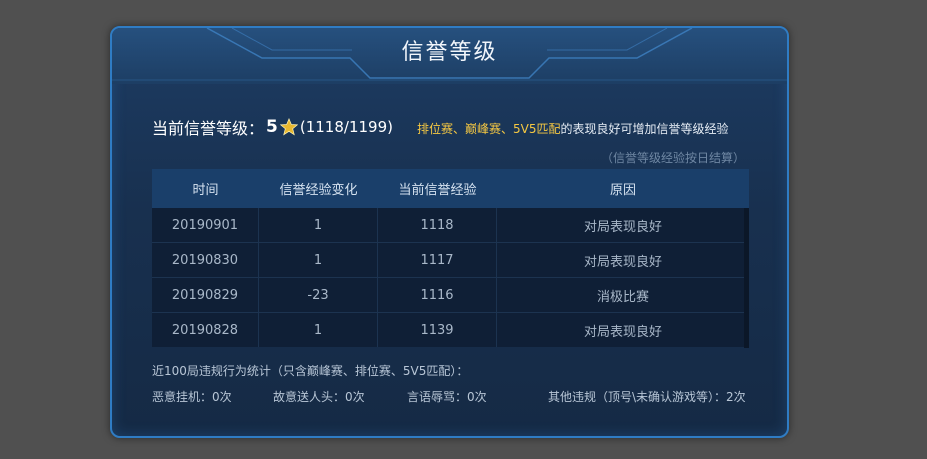 The width and height of the screenshot is (927, 459). Describe the element at coordinates (192, 397) in the screenshot. I see `stat-afk: 恶意挂机：0次` at that location.